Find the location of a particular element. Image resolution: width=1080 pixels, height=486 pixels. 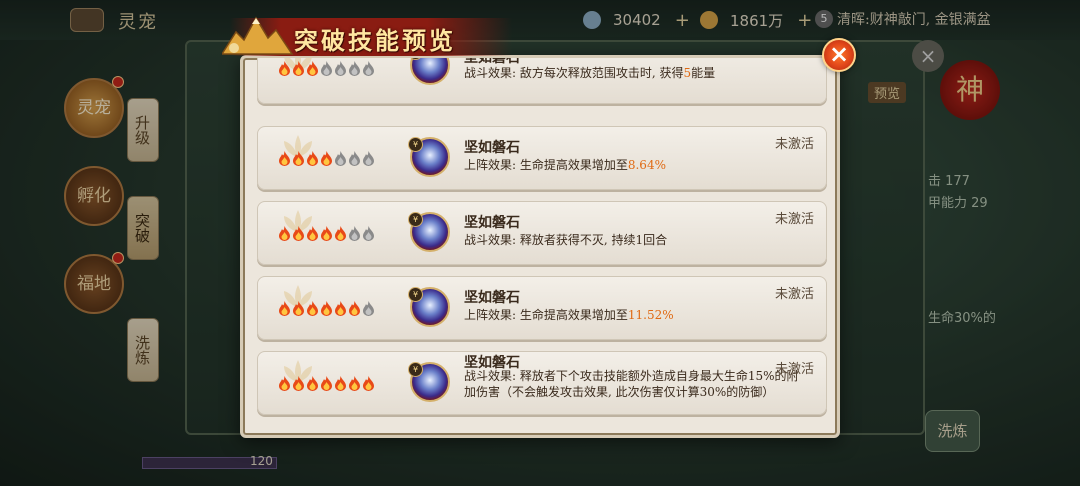

skill-description: 战斗效果: 敌方每次释放范围攻击时, 获得5能量 is located at coordinates (634, 73).